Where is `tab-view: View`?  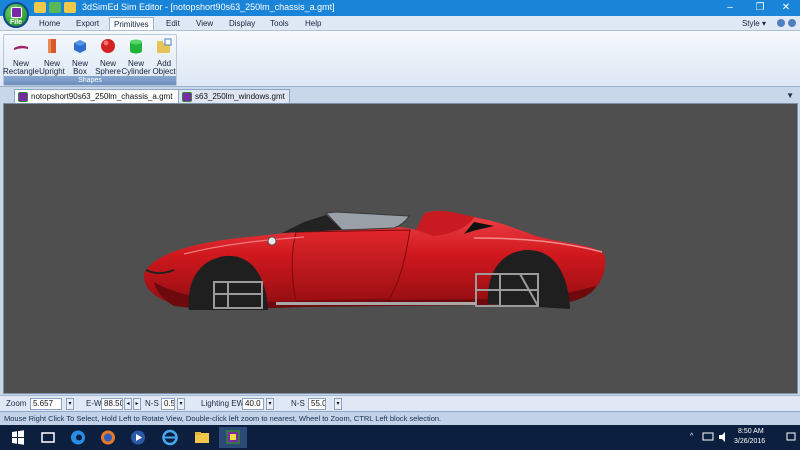
tab-view: View is located at coordinates (204, 23).